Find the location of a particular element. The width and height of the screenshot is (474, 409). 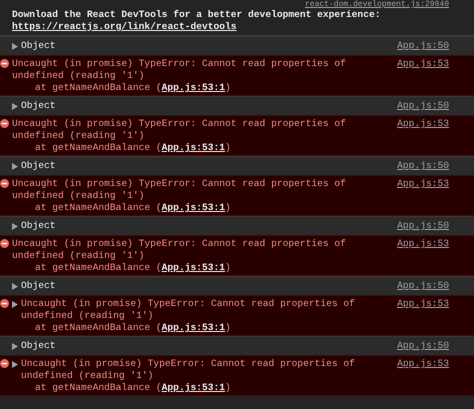

devtools-link: https://reactjs.org/link/react-devtools is located at coordinates (124, 26).